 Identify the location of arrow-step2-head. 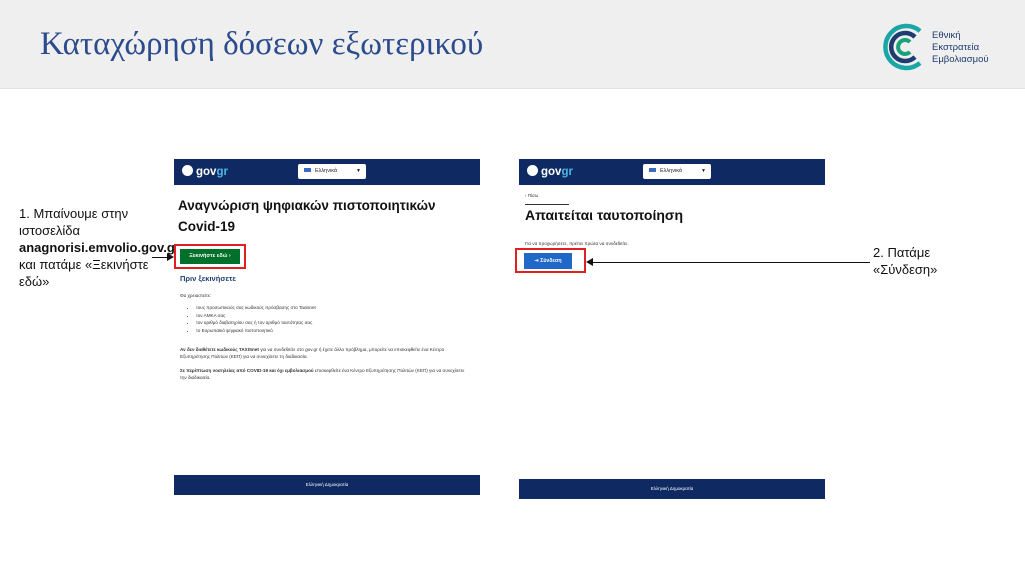
(589, 262).